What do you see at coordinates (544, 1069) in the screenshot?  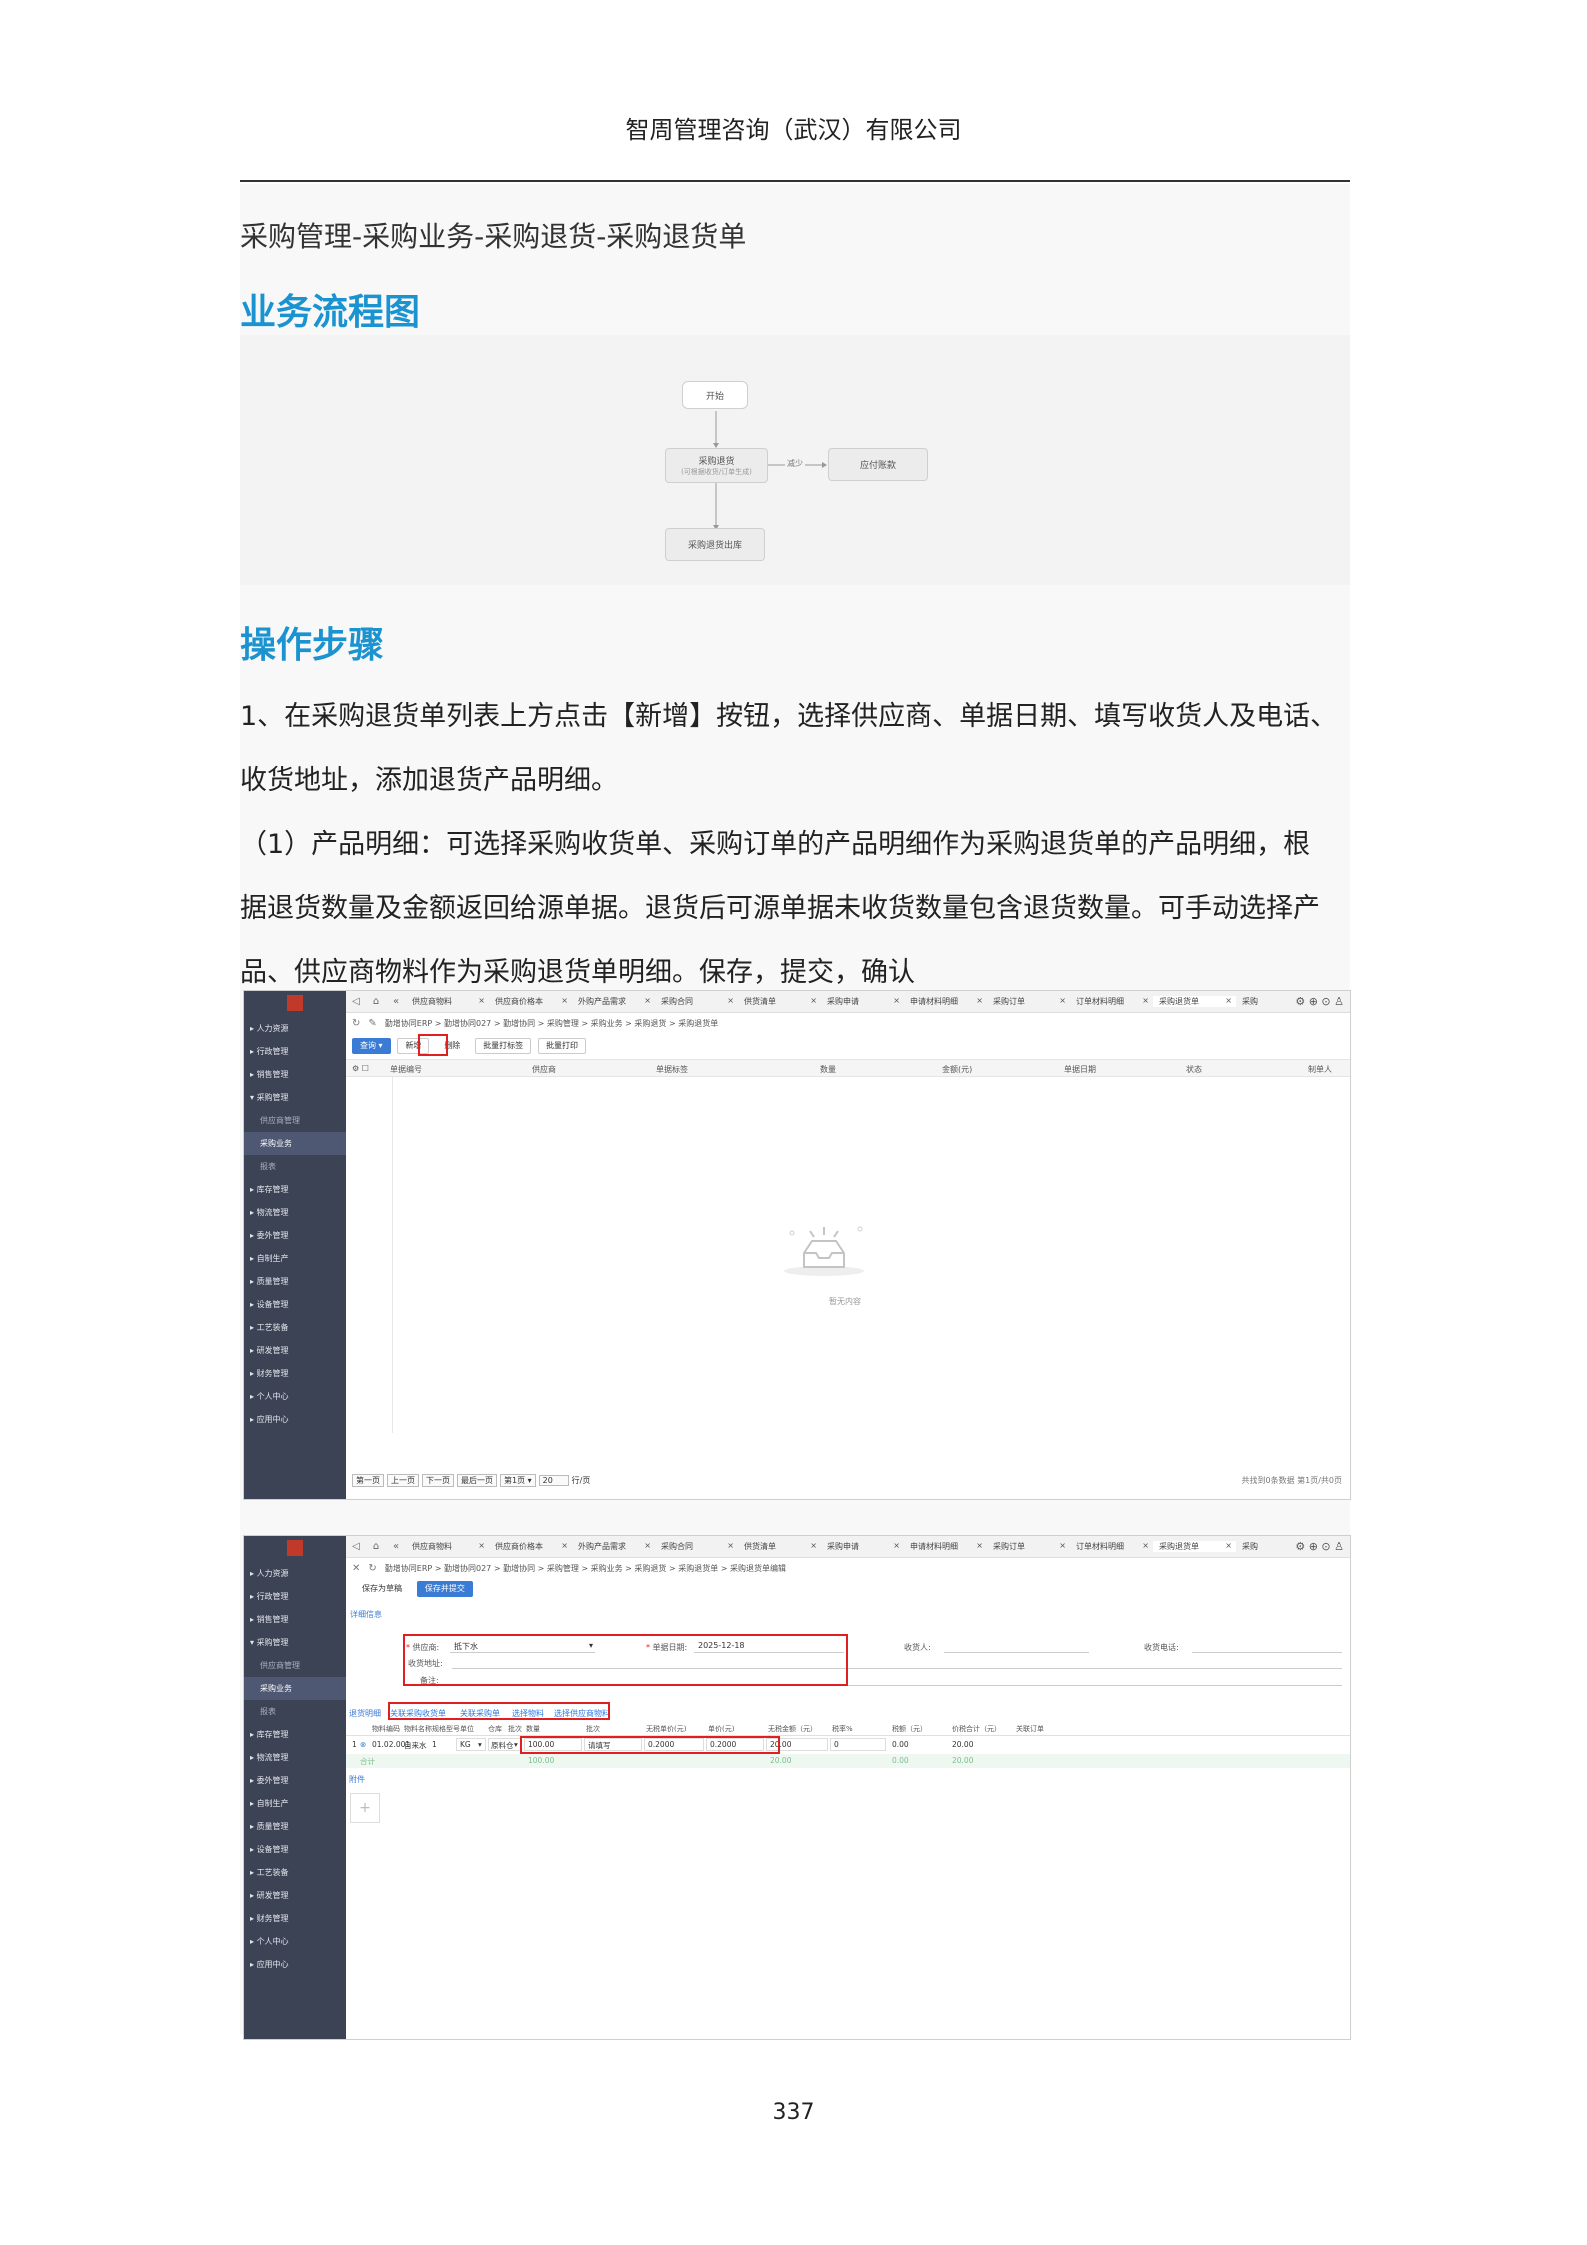 I see `col-supplier: 供应商` at bounding box center [544, 1069].